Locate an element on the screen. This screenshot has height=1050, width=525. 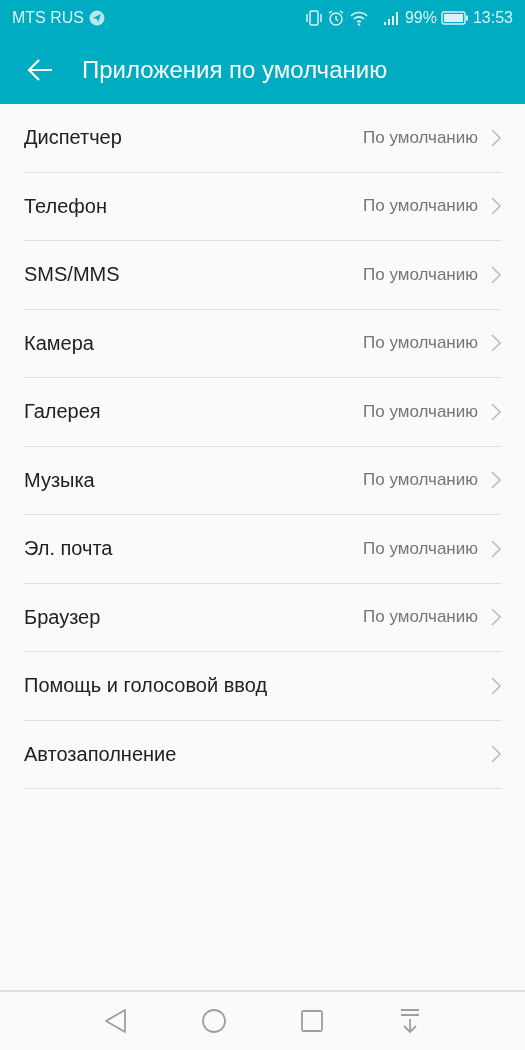
settings-row: Диспетчер По умолчанию is located at coordinates (262, 138).